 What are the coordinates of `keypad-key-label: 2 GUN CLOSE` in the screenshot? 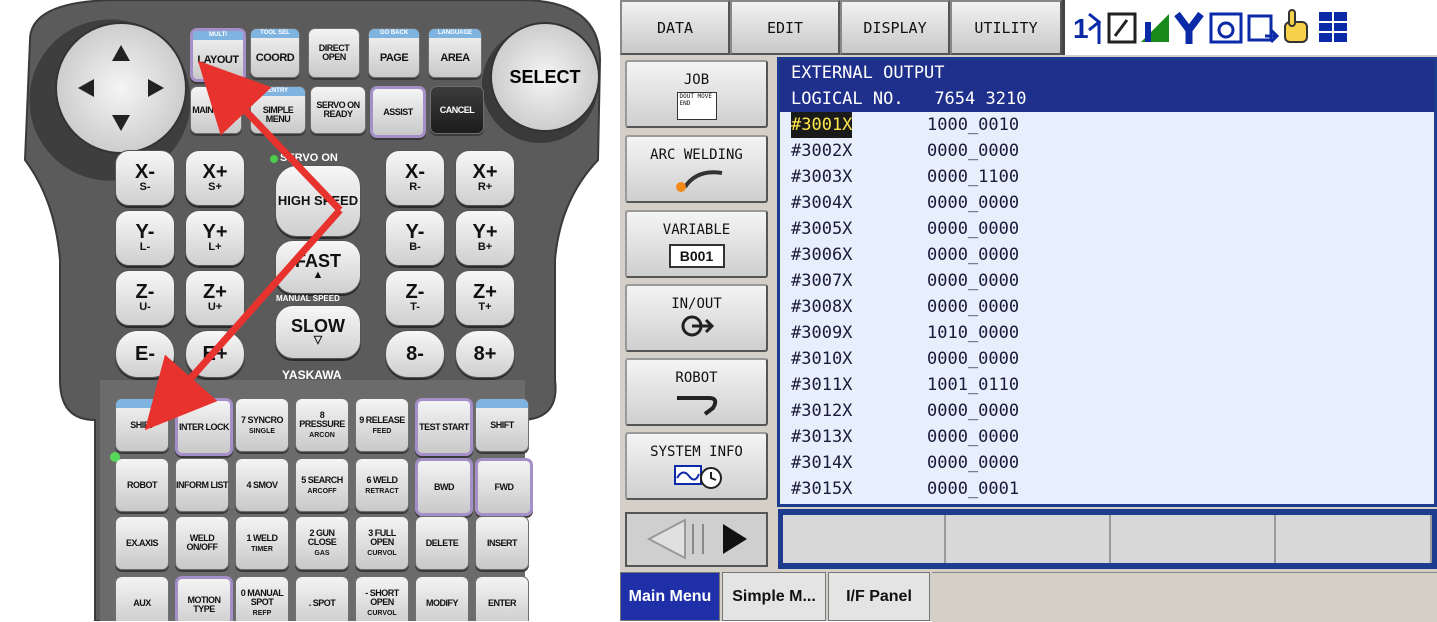 It's located at (322, 537).